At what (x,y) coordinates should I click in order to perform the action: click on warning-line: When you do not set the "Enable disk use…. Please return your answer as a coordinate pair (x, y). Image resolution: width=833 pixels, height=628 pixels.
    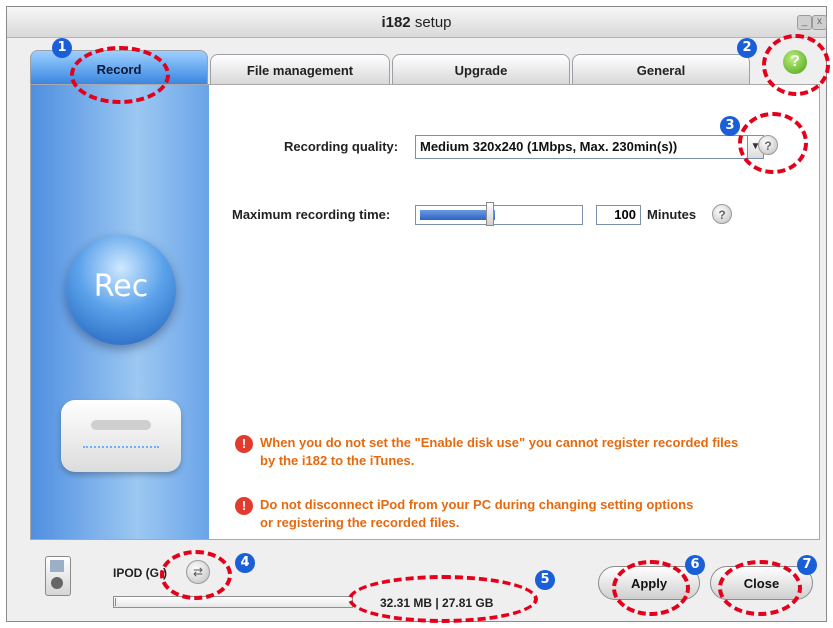
    Looking at the image, I should click on (499, 442).